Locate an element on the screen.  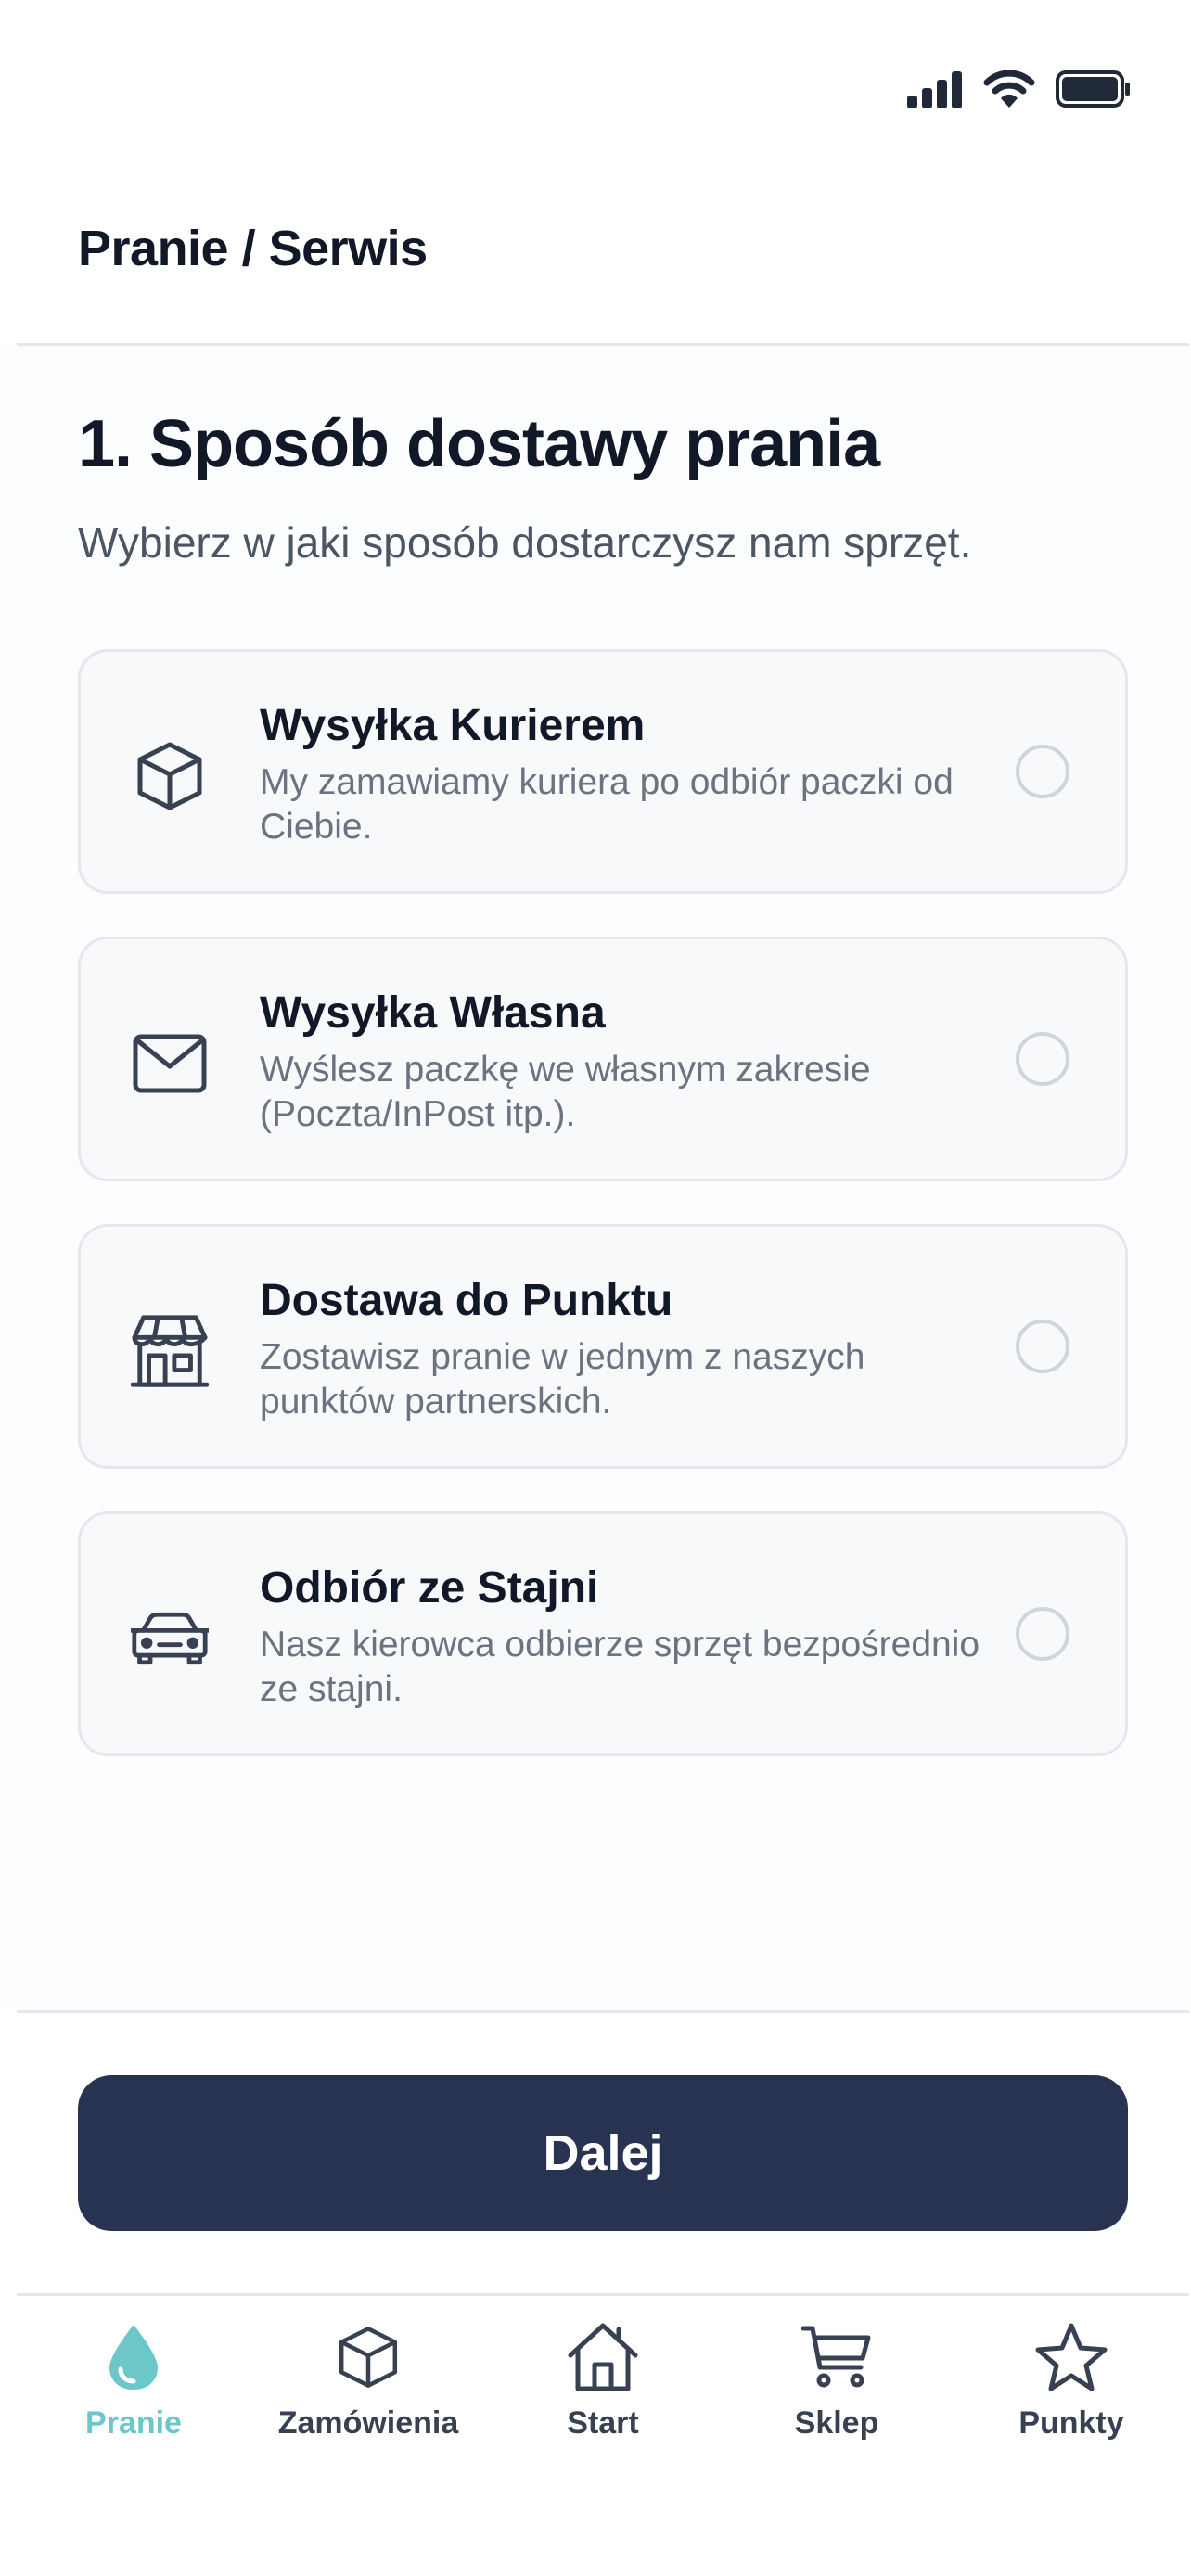
next-button: Dalej is located at coordinates (603, 2153).